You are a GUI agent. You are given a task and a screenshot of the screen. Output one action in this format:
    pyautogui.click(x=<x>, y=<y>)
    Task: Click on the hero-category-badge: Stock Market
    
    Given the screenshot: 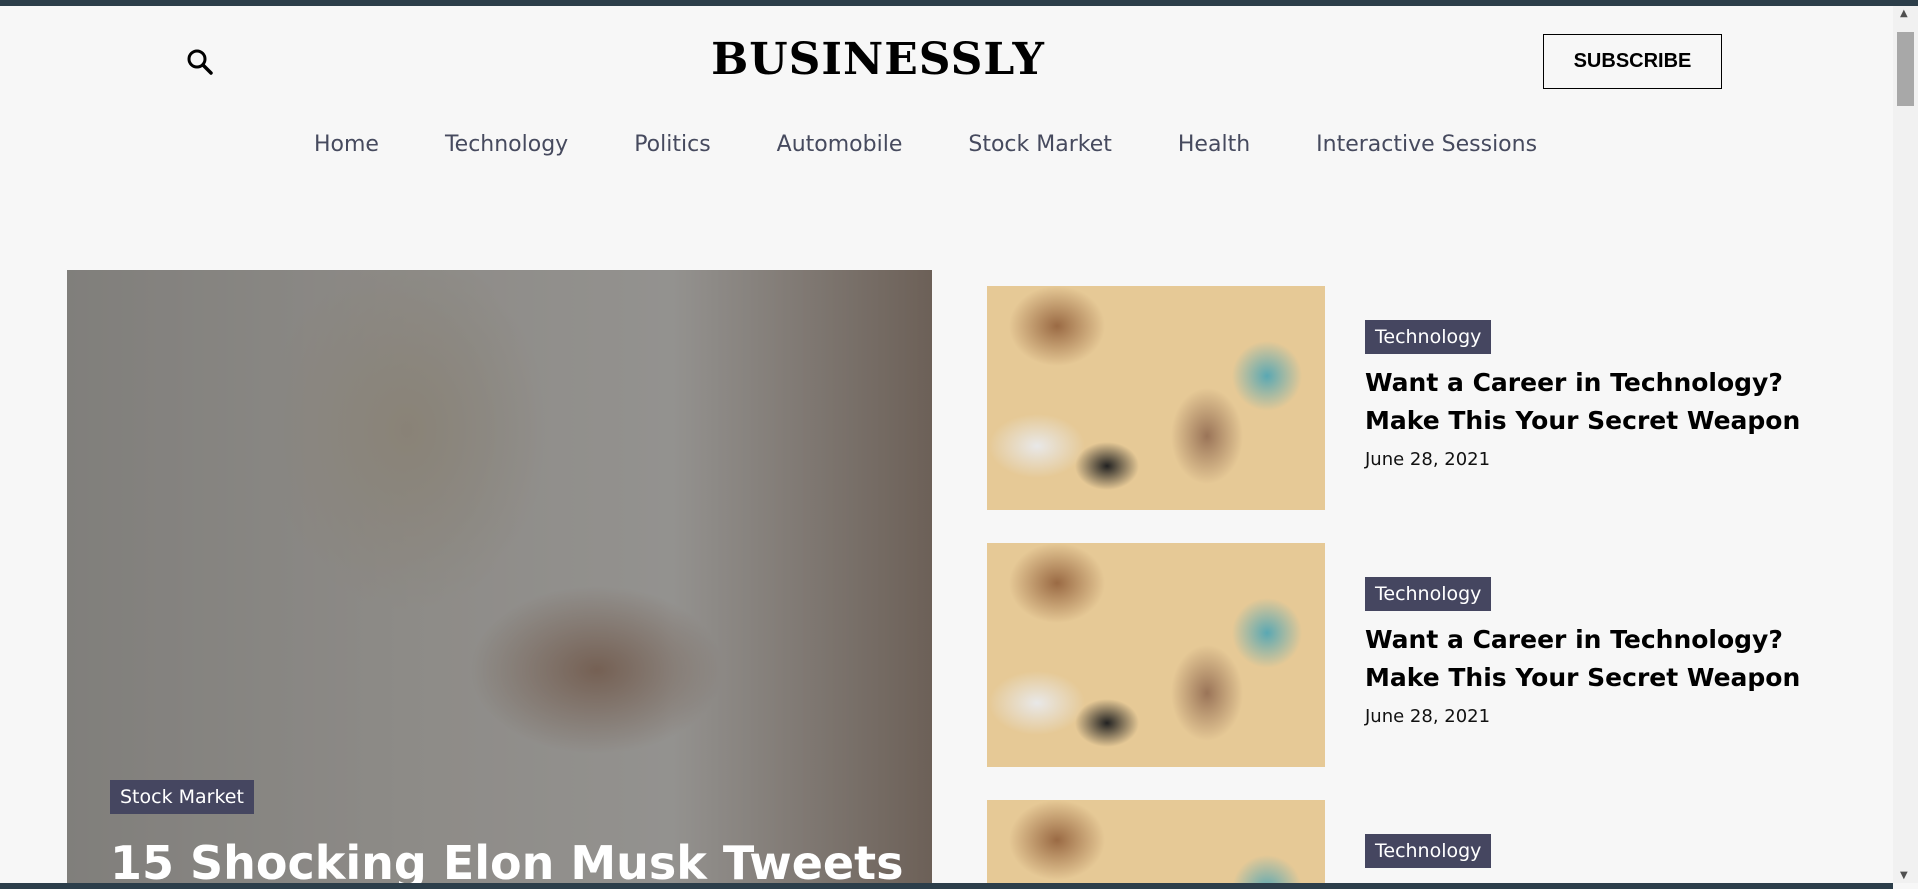 What is the action you would take?
    pyautogui.click(x=182, y=797)
    